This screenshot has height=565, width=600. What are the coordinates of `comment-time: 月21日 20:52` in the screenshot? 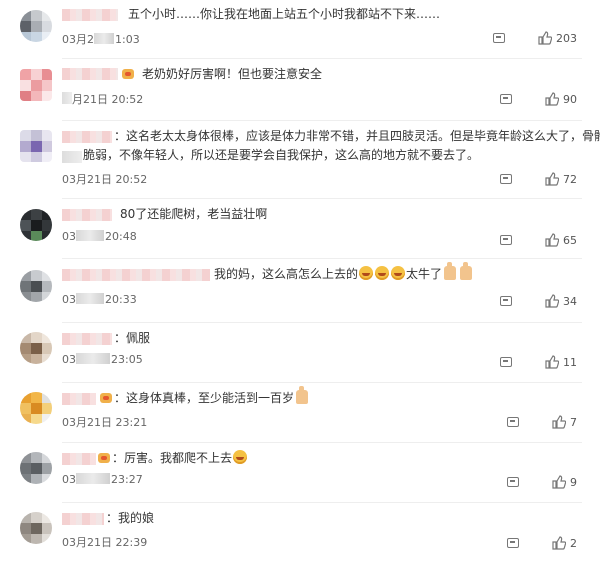 It's located at (108, 99).